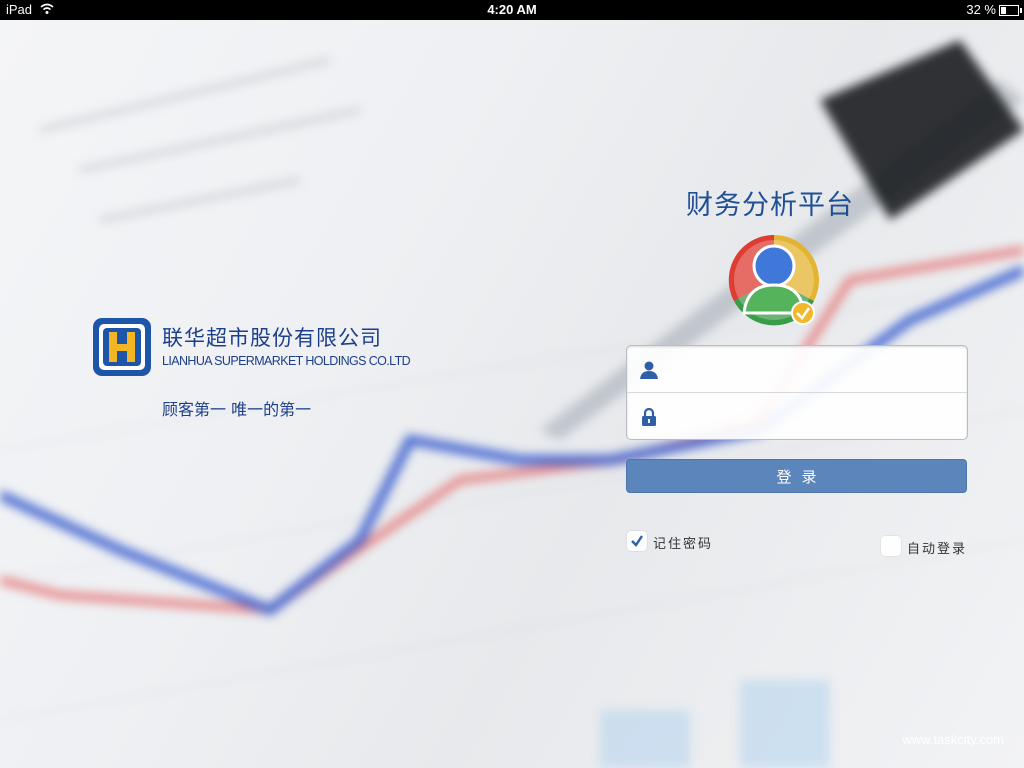 The width and height of the screenshot is (1024, 768). Describe the element at coordinates (770, 205) in the screenshot. I see `app-title: 财务分析平台` at that location.